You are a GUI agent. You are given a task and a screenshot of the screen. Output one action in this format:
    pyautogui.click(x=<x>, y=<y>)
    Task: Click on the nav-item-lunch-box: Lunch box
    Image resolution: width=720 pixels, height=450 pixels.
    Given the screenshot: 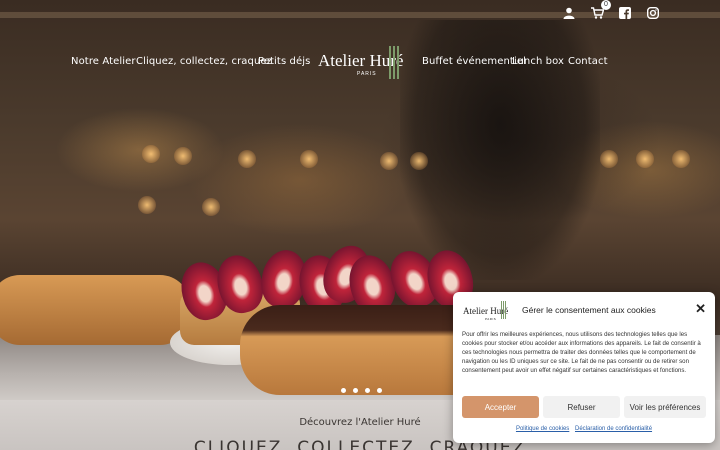 What is the action you would take?
    pyautogui.click(x=538, y=61)
    